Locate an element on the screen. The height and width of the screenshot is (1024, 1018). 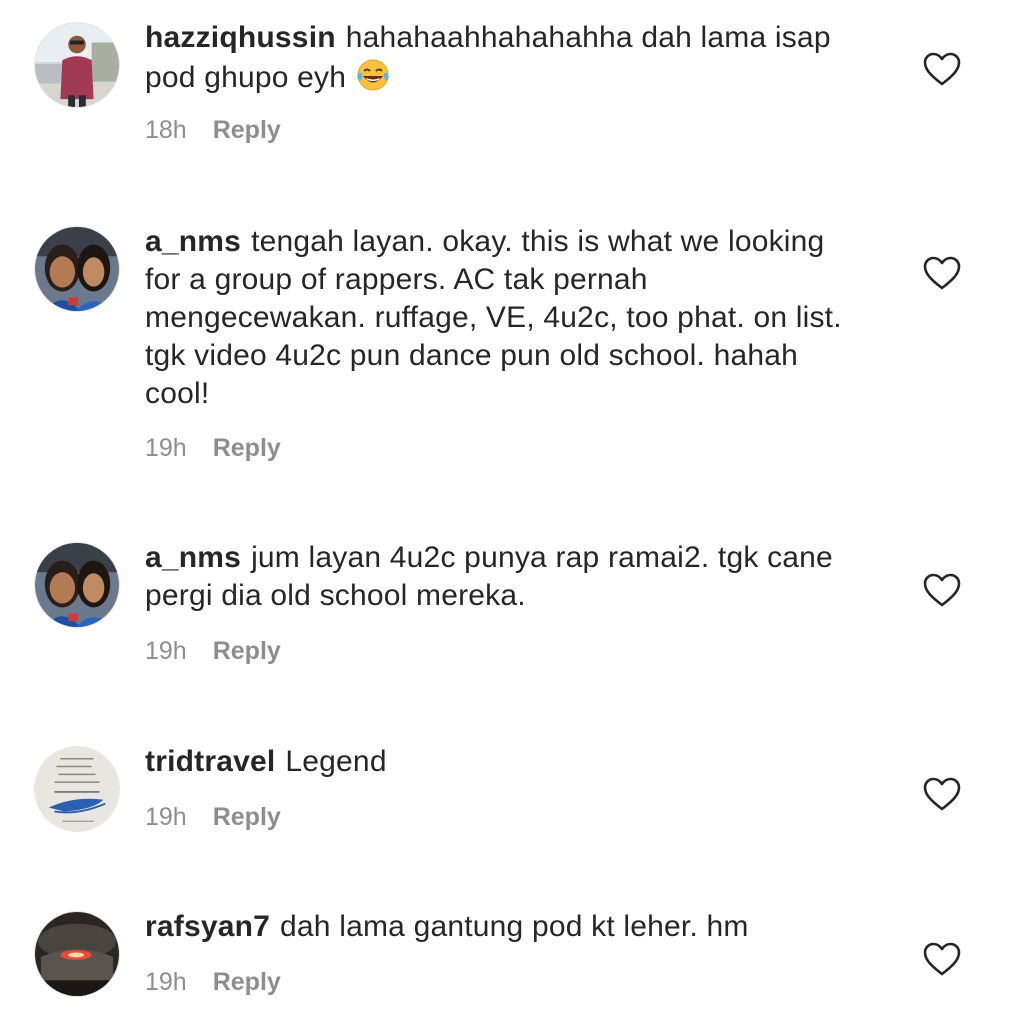
like-button is located at coordinates (942, 960).